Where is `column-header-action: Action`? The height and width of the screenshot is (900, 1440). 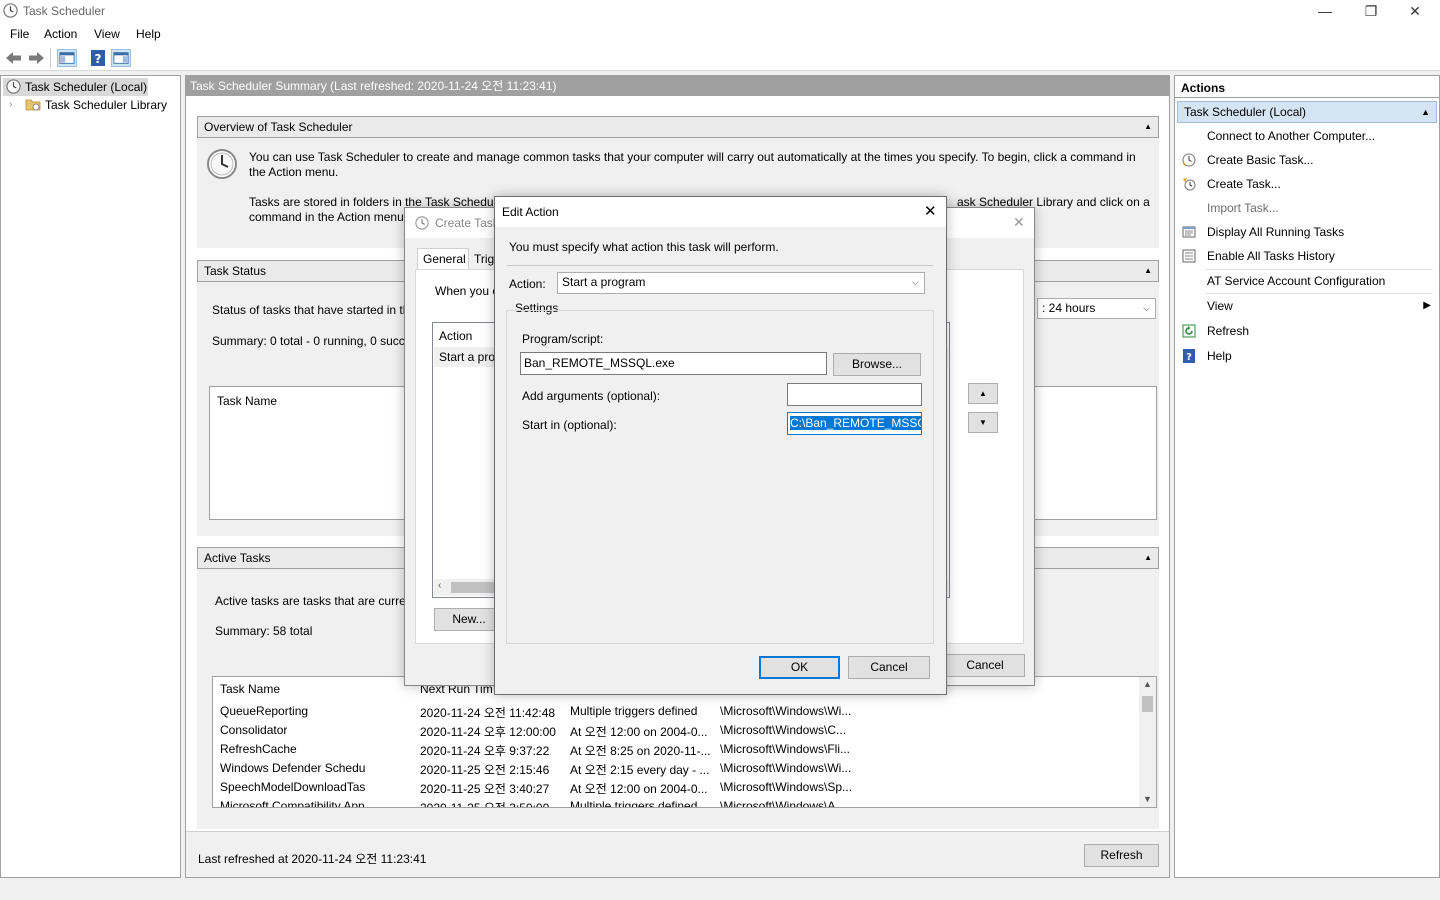
column-header-action: Action is located at coordinates (455, 336).